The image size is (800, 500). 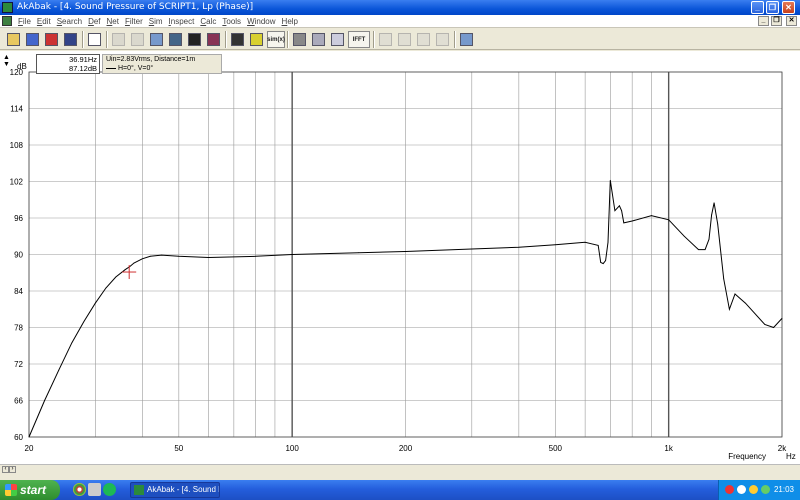 What do you see at coordinates (385, 39) in the screenshot?
I see `nav-left-icon` at bounding box center [385, 39].